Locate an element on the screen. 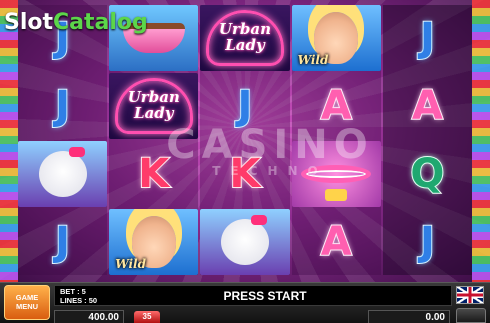 This screenshot has width=490, height=323. symbol-collar is located at coordinates (336, 174).